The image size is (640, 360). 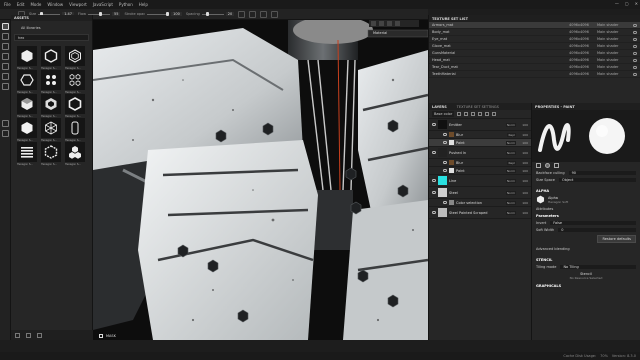 I want to click on menu-python: Python, so click(x=126, y=4).